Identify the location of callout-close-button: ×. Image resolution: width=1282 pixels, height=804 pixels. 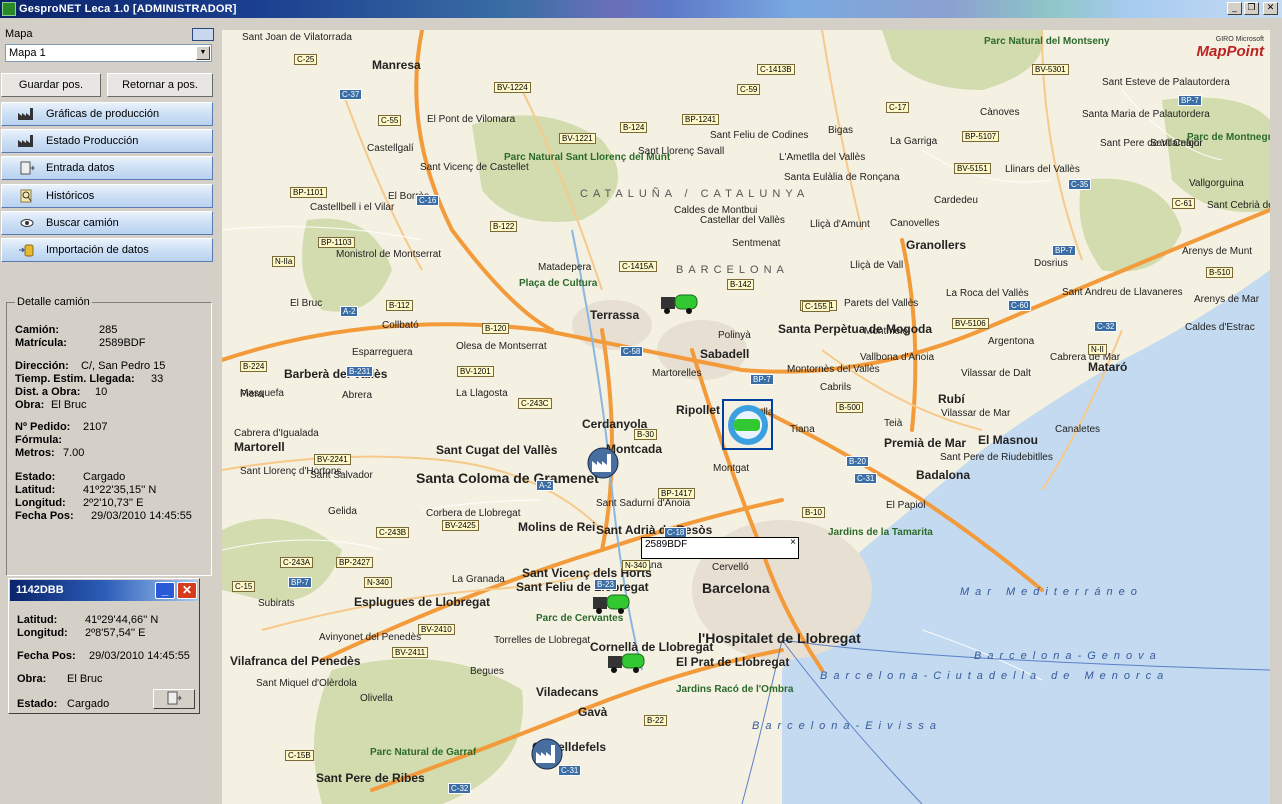
(793, 542).